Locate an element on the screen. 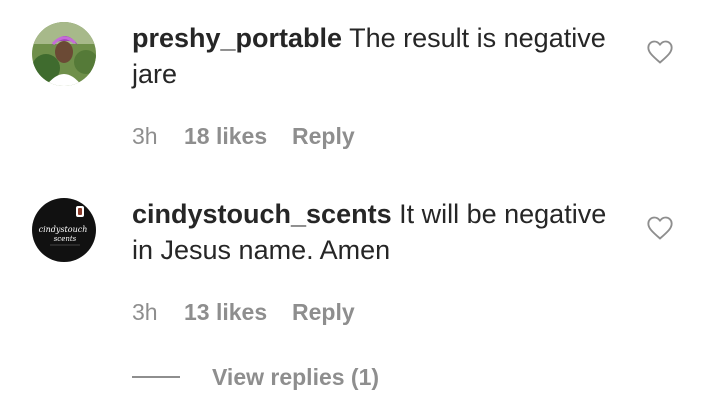  comment-likes: 18 likes is located at coordinates (238, 136).